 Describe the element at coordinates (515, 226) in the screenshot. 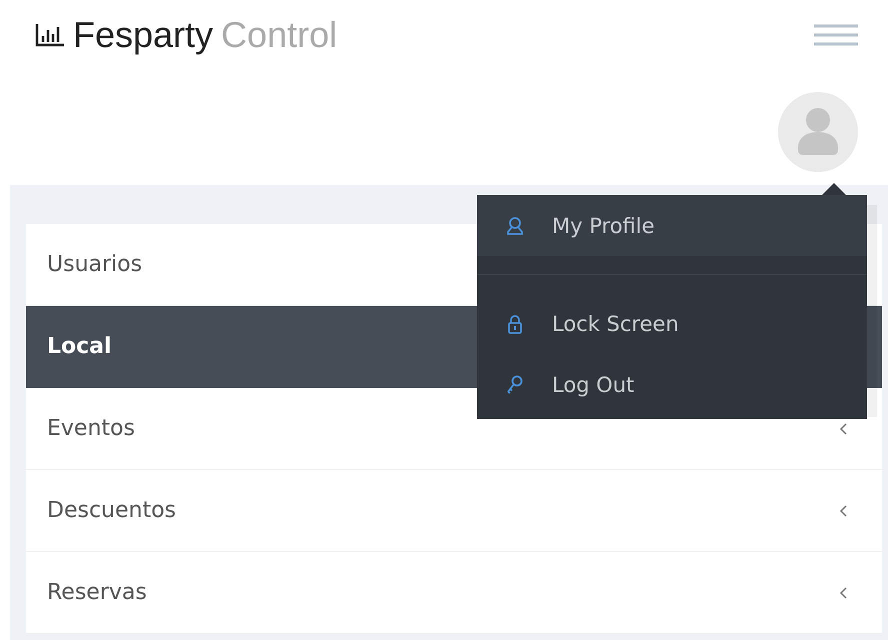

I see `person-icon` at that location.